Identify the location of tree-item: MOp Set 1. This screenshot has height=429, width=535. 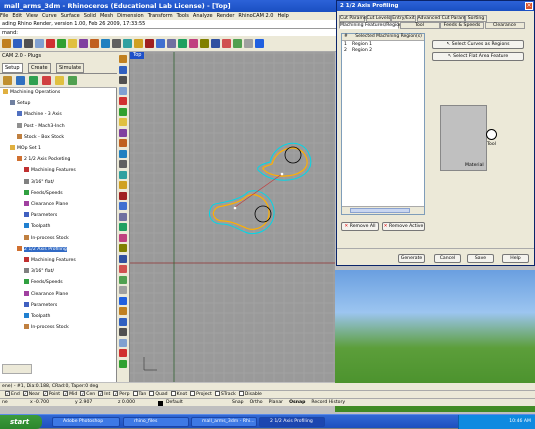
(58, 148).